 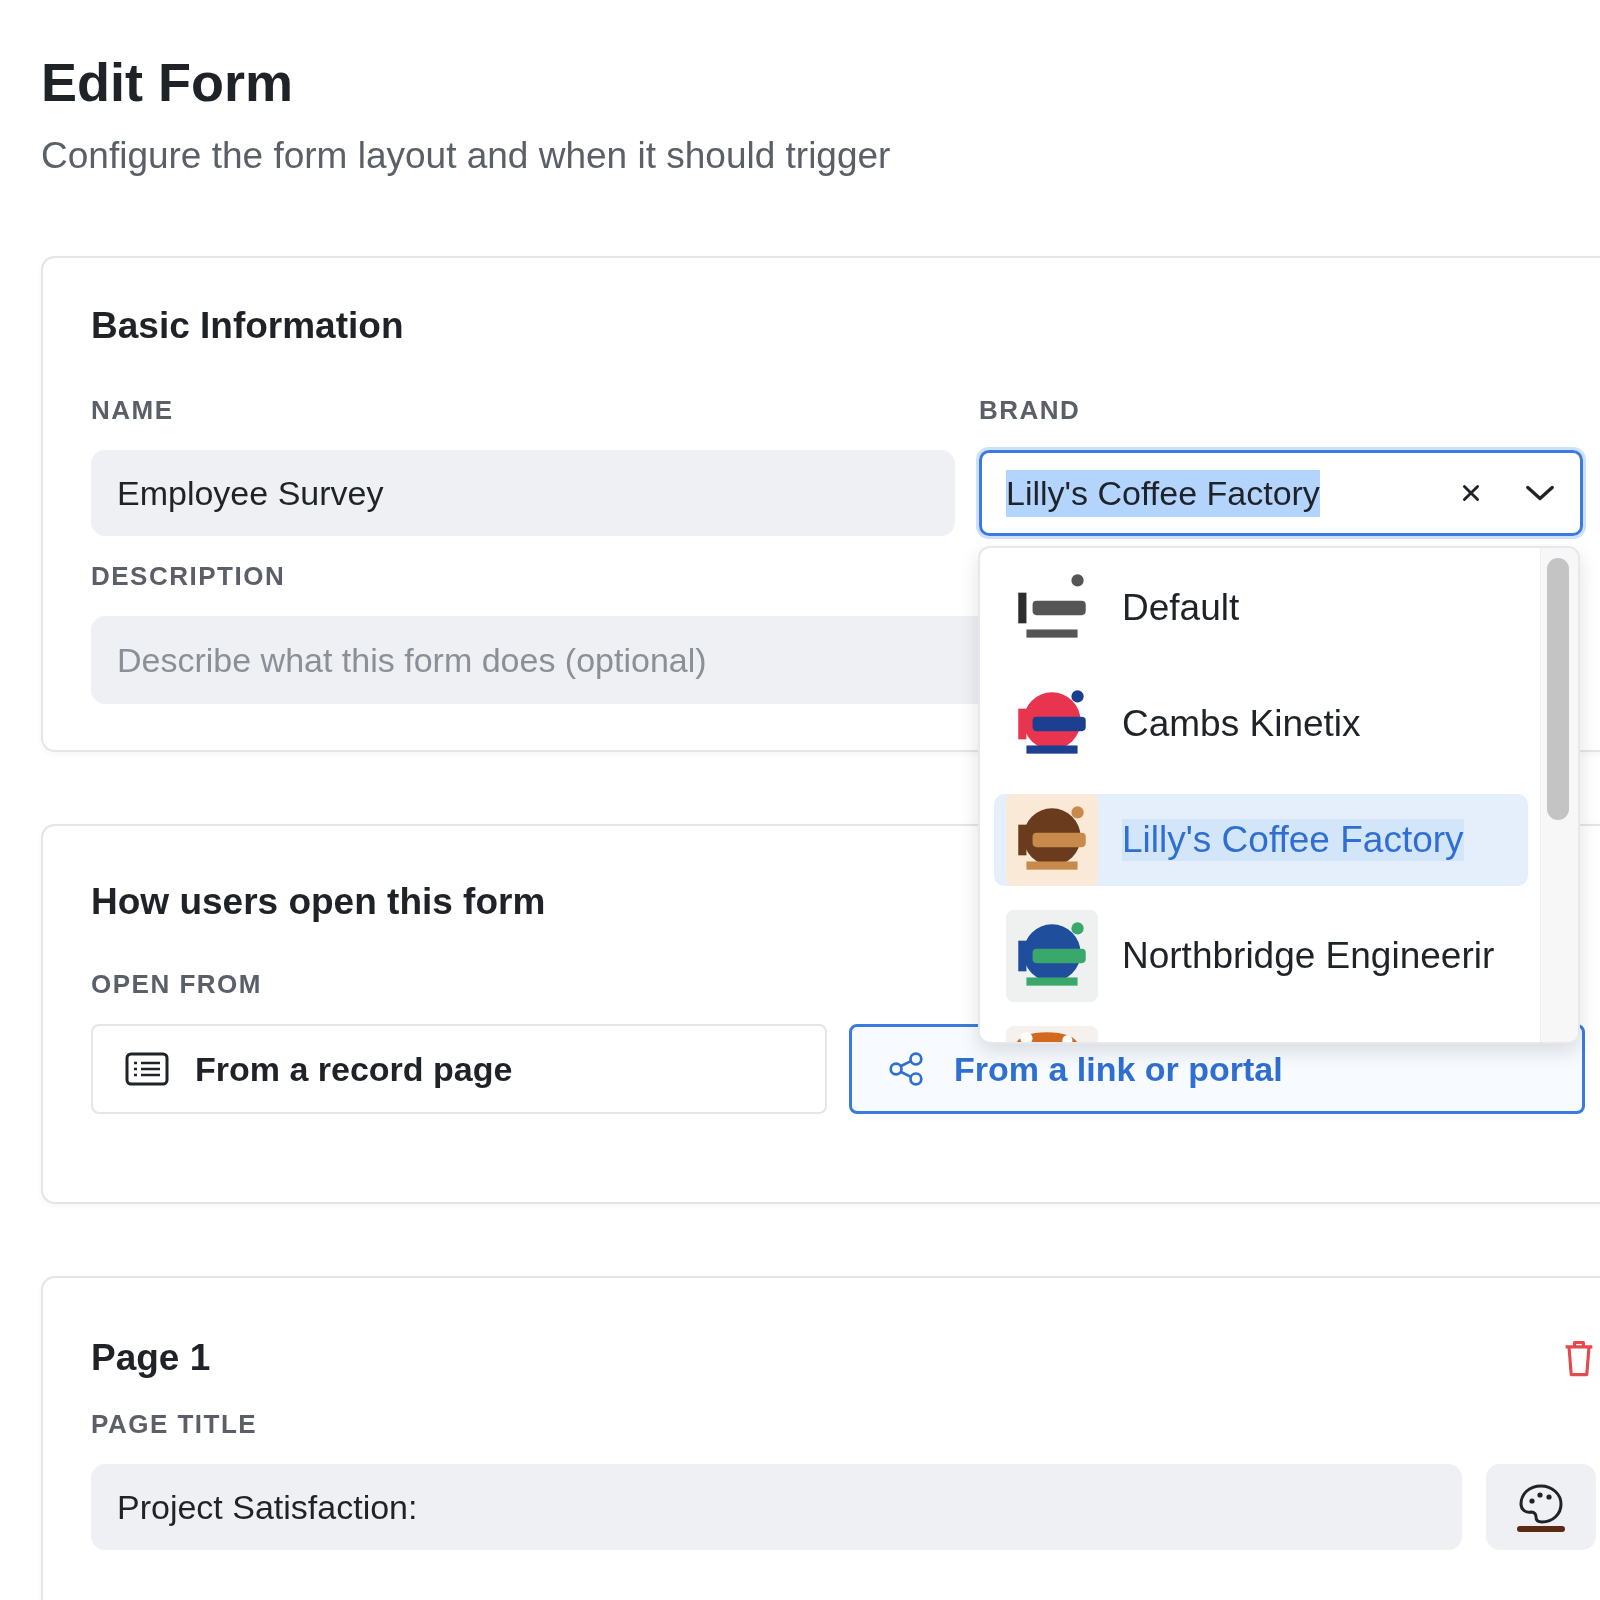 I want to click on brand-option-label: Northbridge Engineerir, so click(x=1308, y=956).